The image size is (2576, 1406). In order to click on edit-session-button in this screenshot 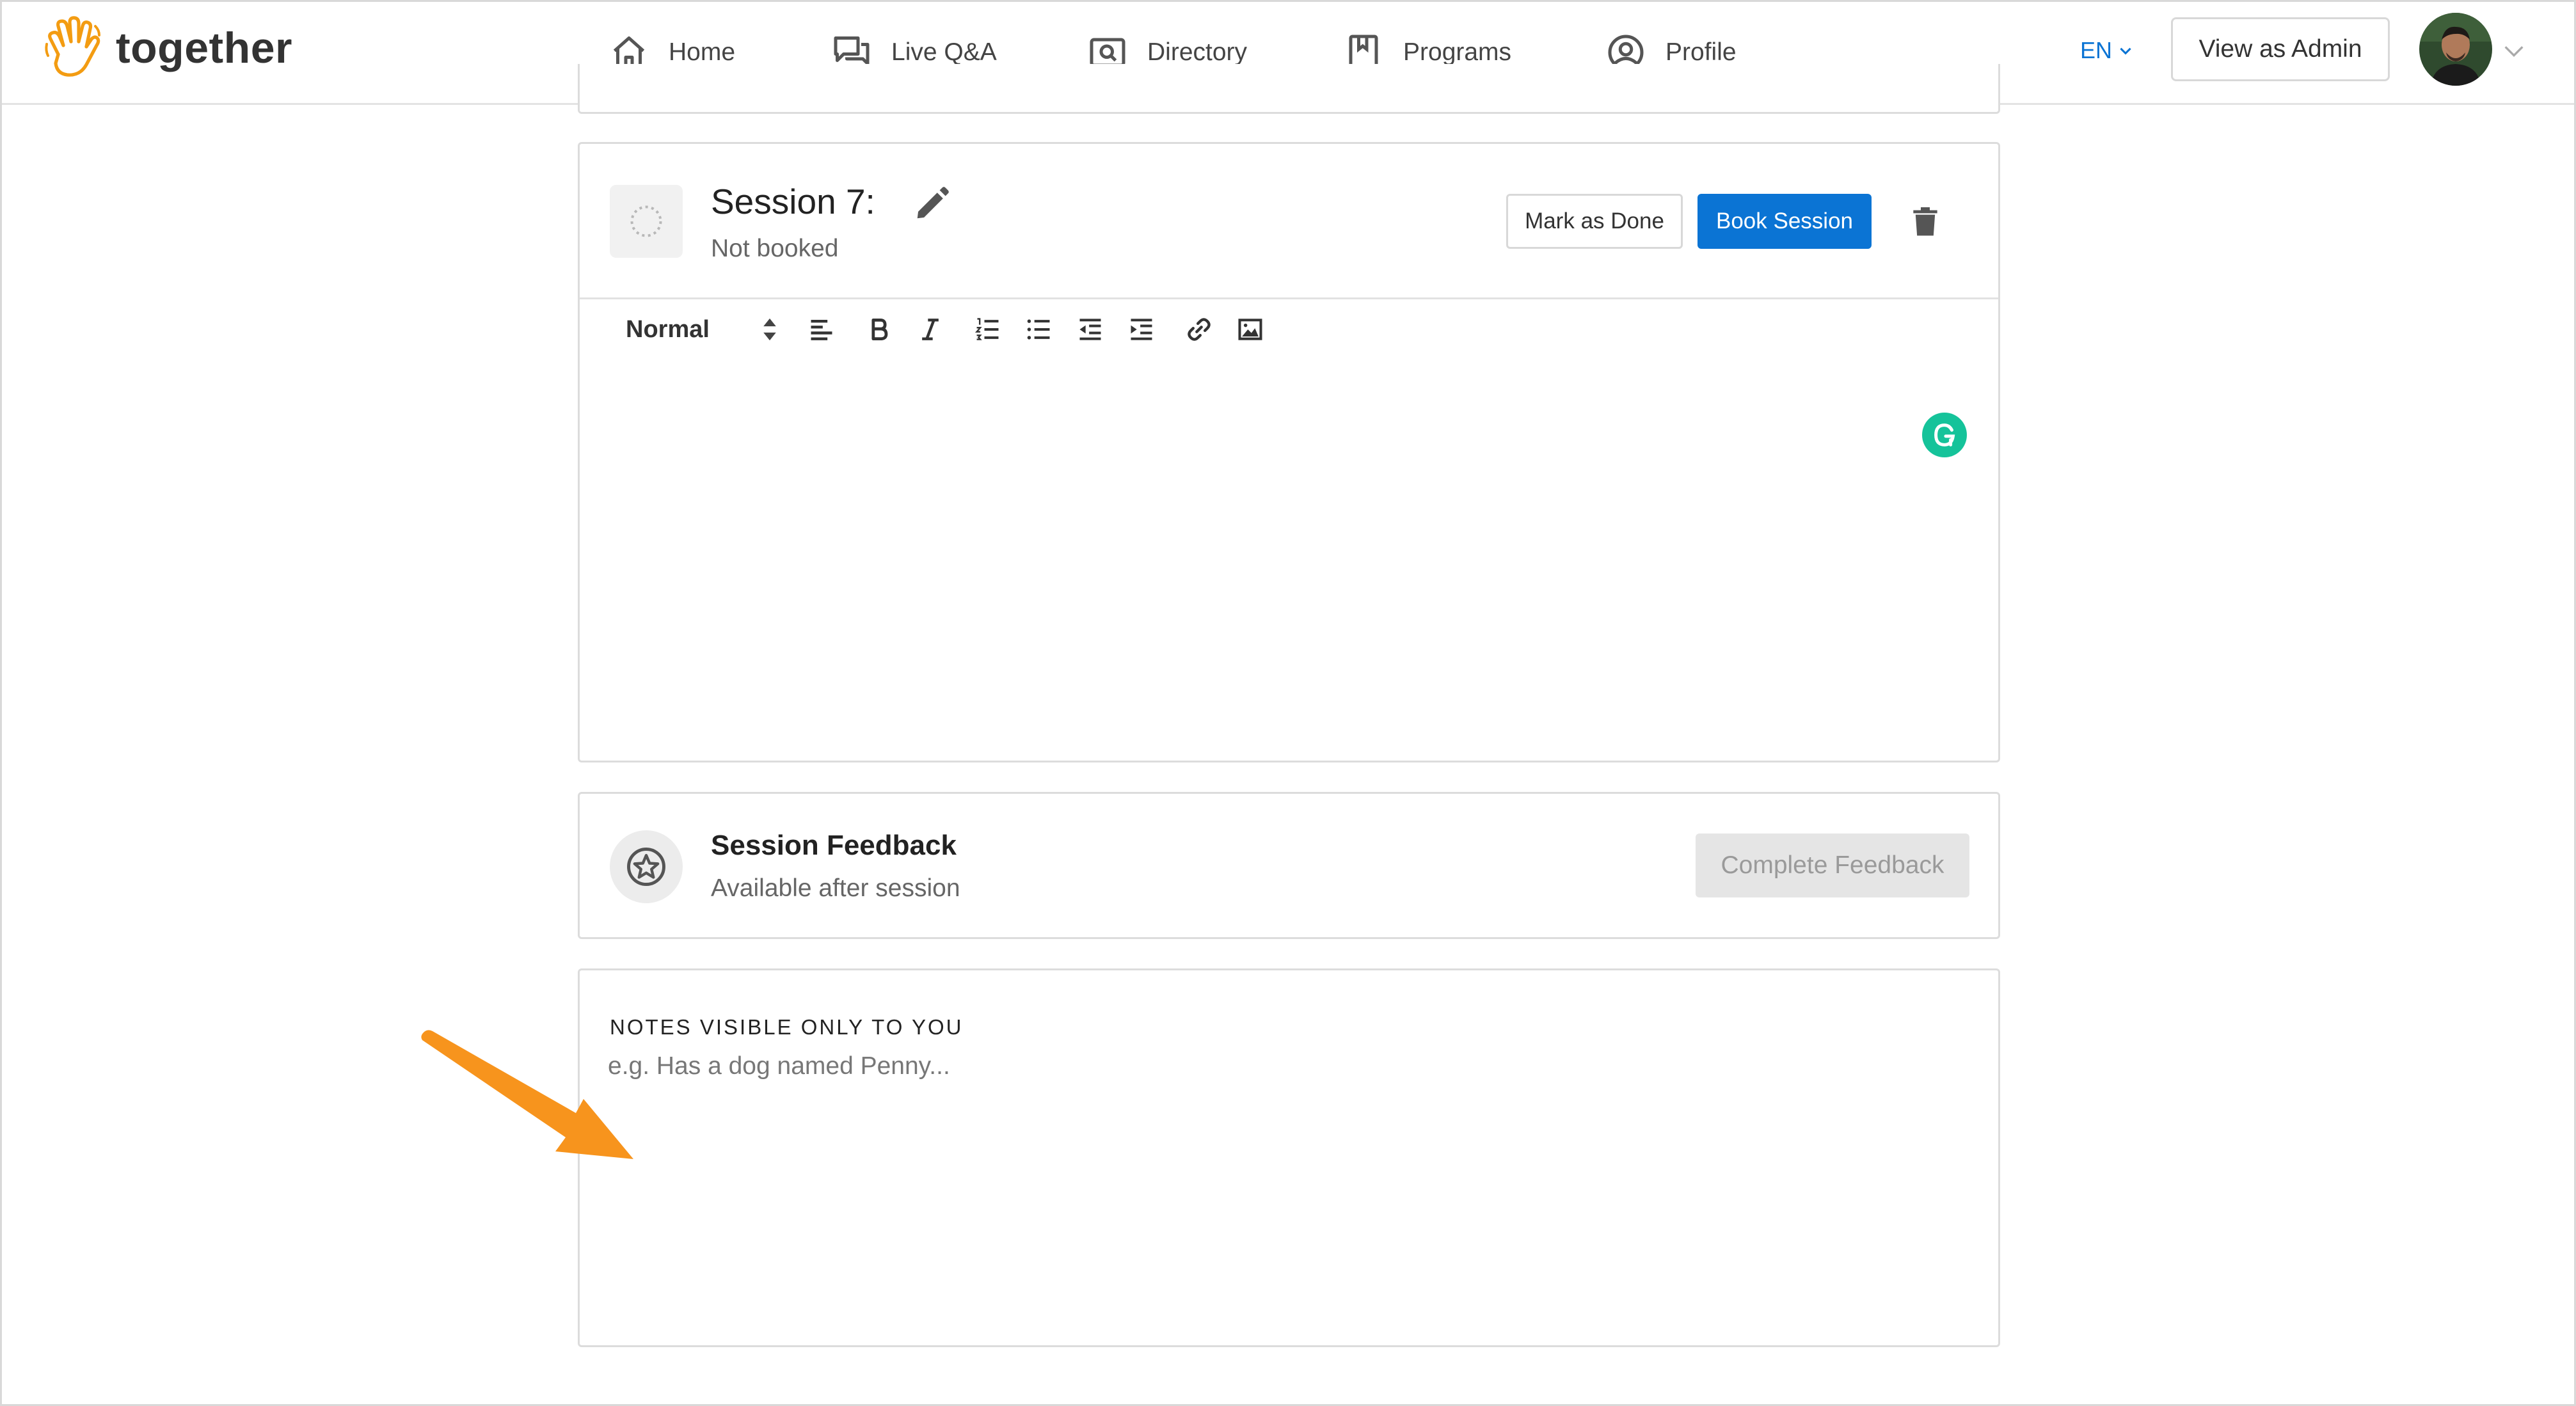, I will do `click(932, 205)`.